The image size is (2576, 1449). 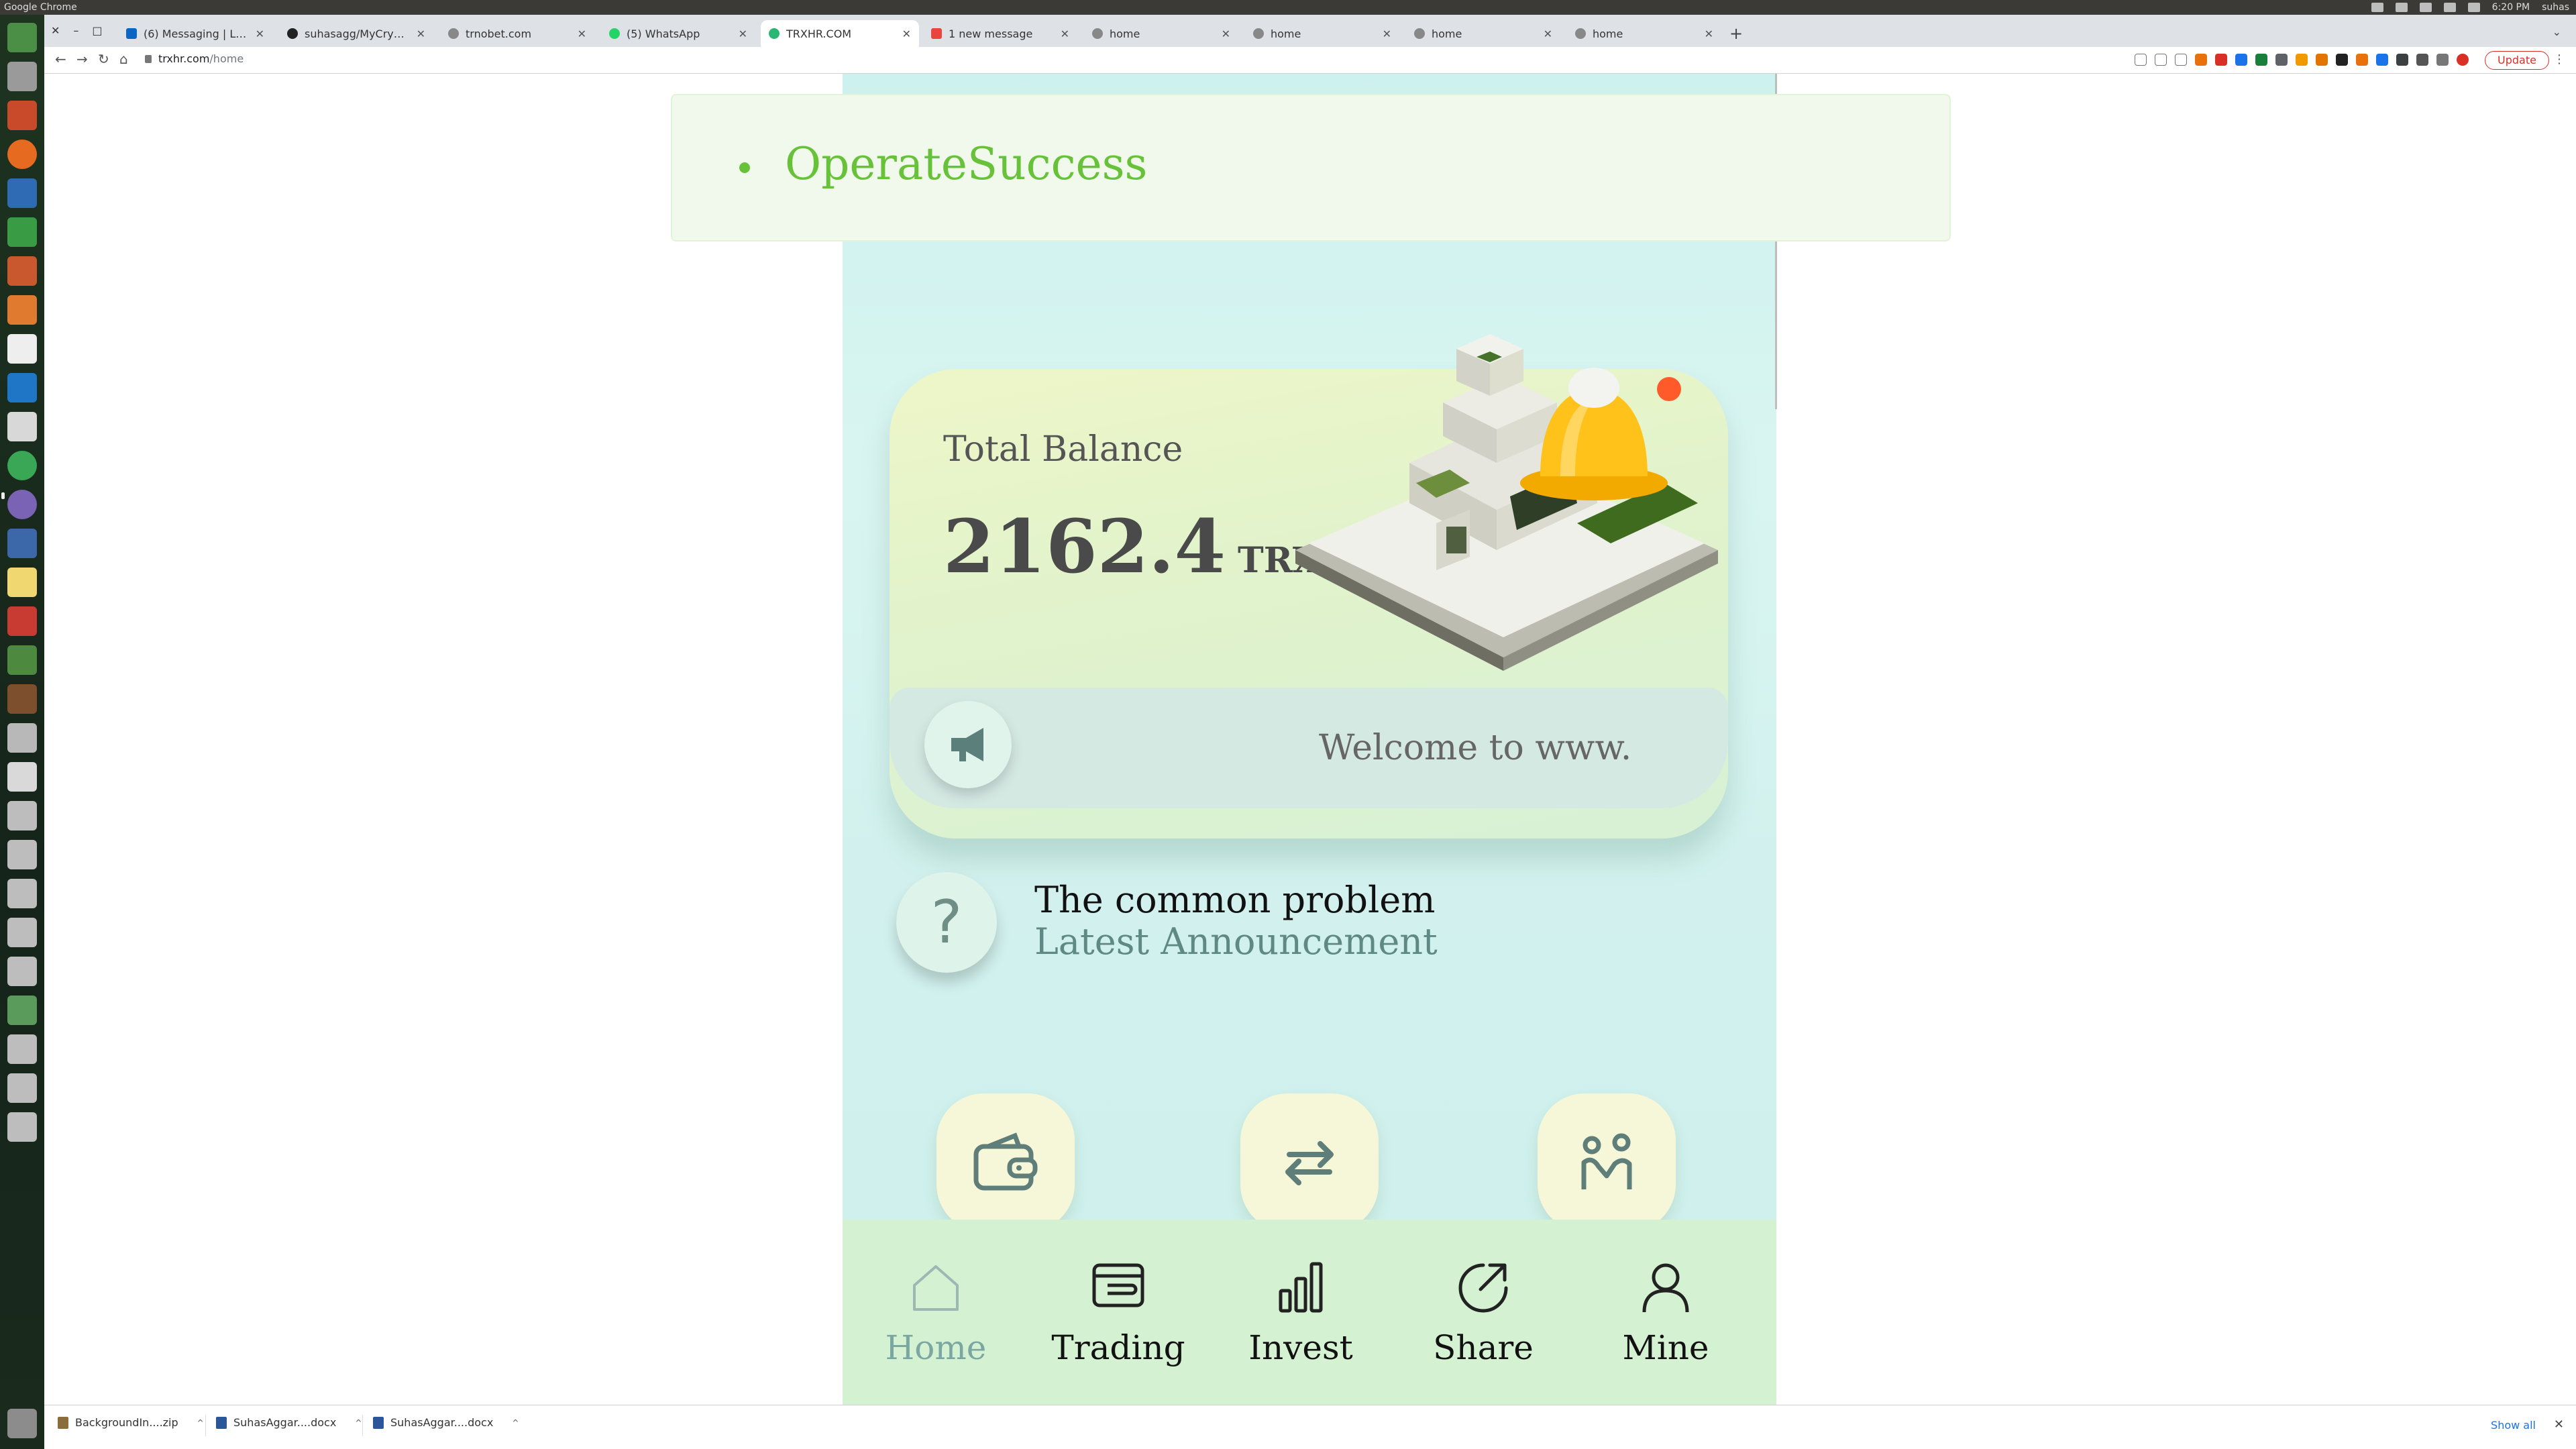 I want to click on app-icon-blue, so click(x=22, y=543).